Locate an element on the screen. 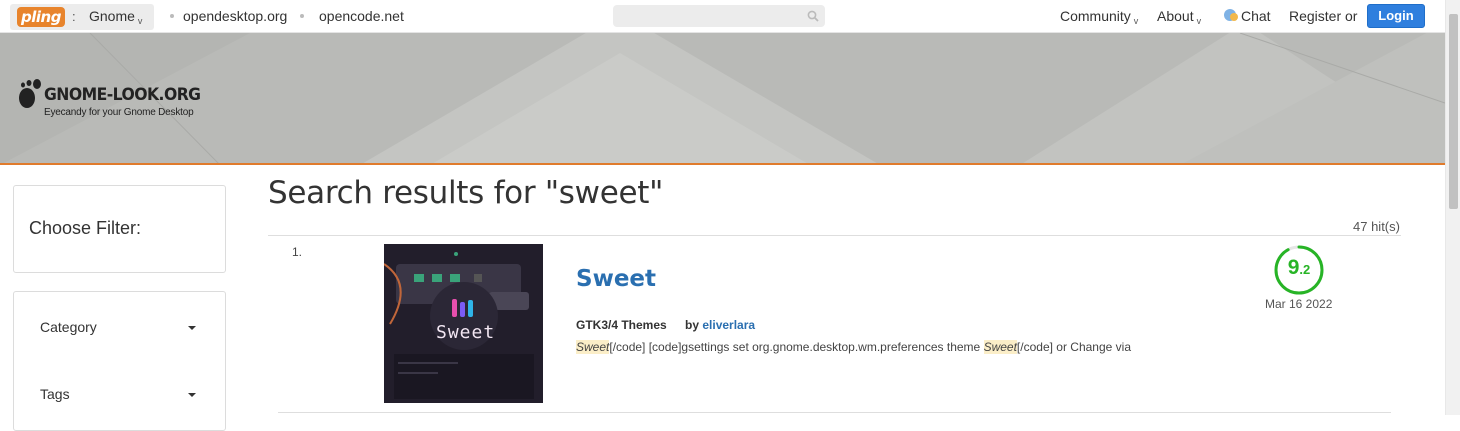  product-category: GTK3/4 Themes is located at coordinates (621, 325).